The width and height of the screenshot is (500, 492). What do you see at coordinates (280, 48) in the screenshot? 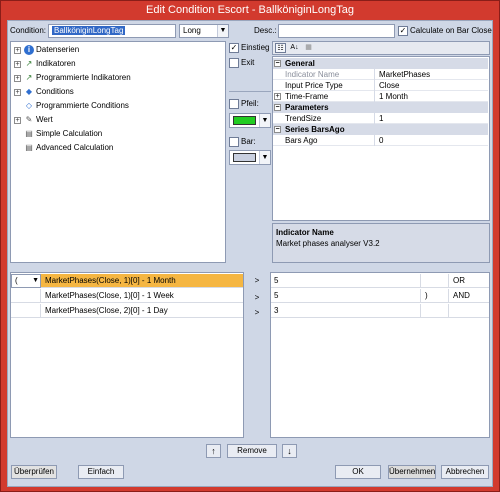
I see `categorized-view-icon: ☷` at bounding box center [280, 48].